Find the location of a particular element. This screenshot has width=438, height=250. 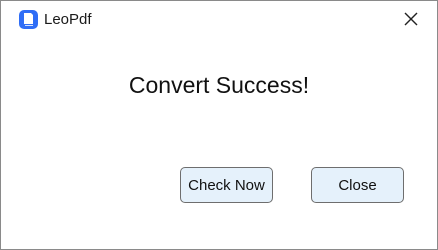

check-now-button: Check Now is located at coordinates (226, 185).